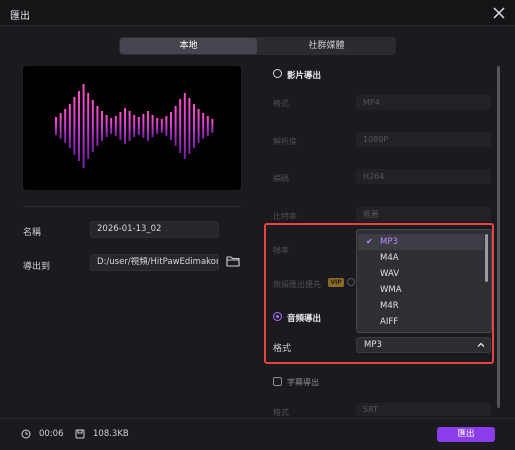 This screenshot has width=515, height=450. I want to click on video-format-select: MP4, so click(423, 102).